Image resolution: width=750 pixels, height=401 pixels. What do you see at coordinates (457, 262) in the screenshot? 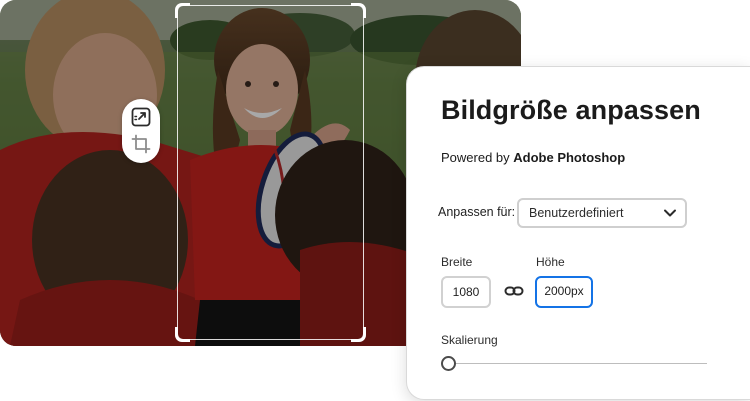
I see `width-label: Breite` at bounding box center [457, 262].